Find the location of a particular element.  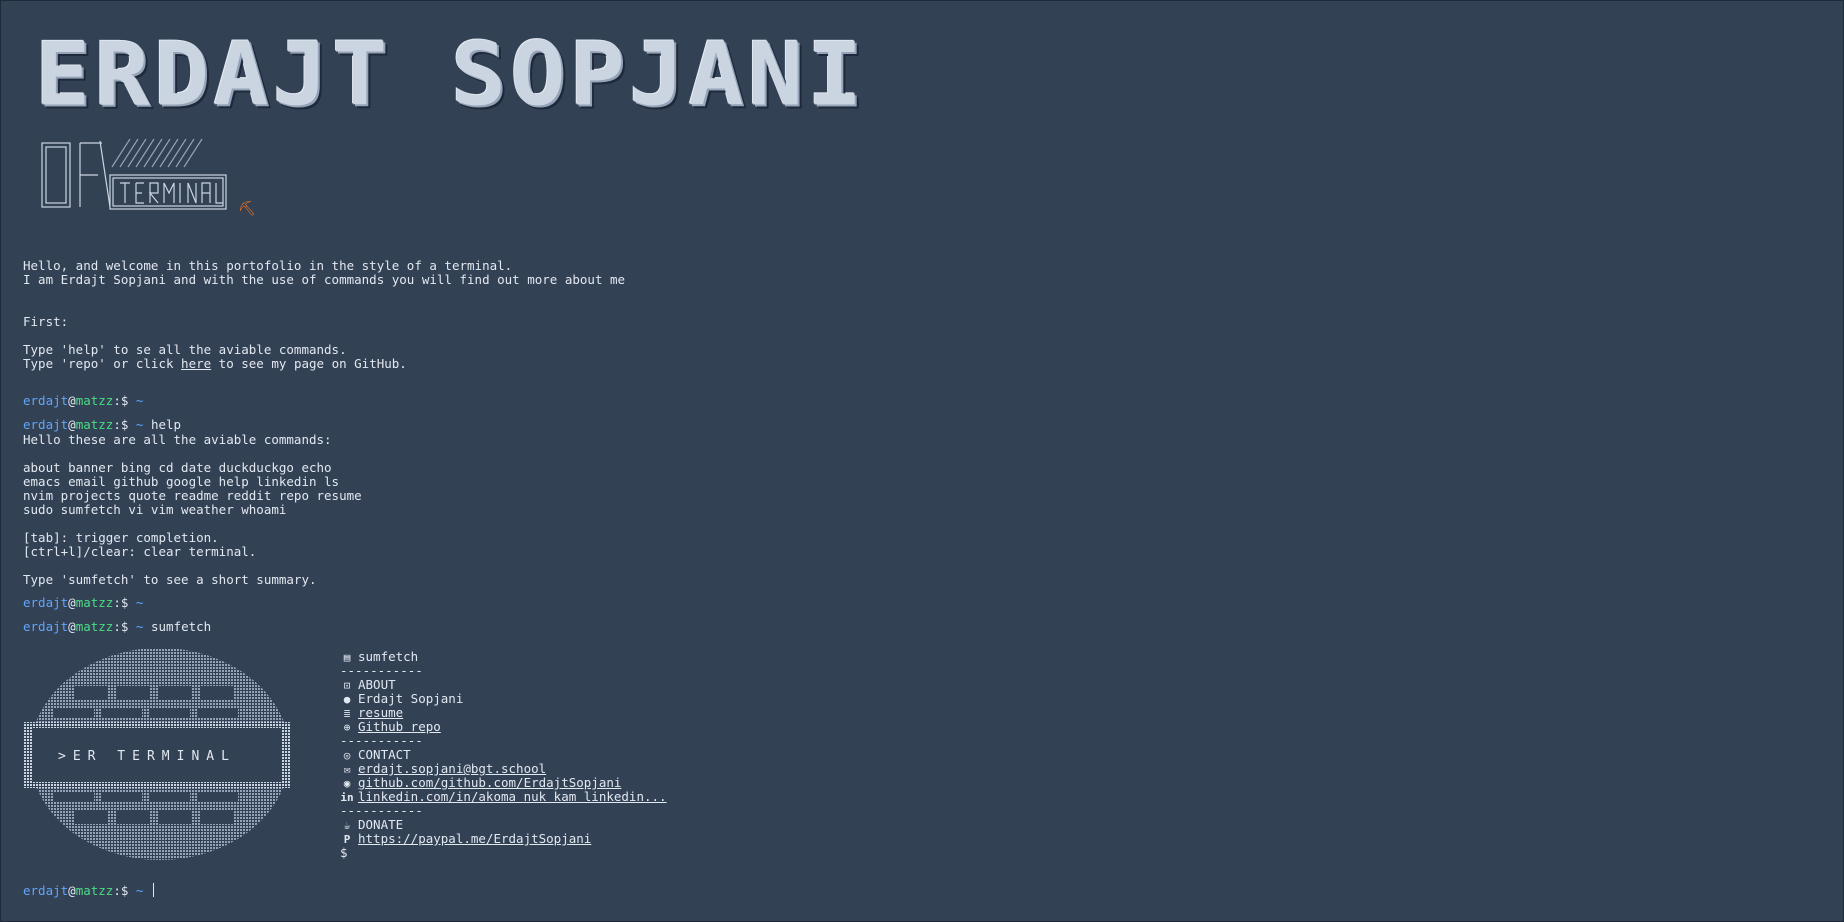

command-text: sumfetch is located at coordinates (181, 626).